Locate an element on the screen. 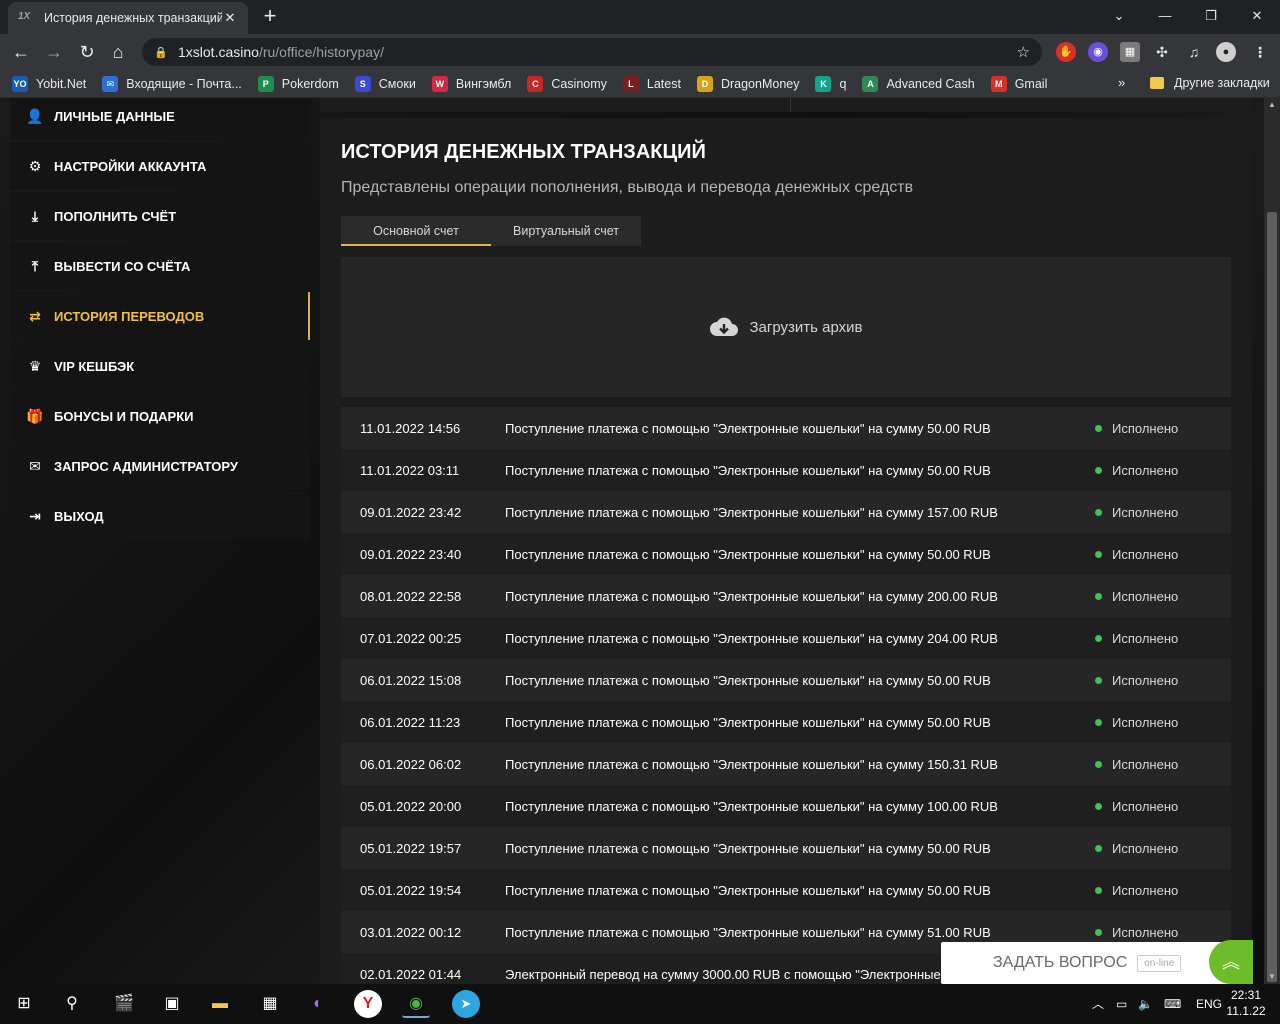  control-panel-icon: ▣ is located at coordinates (172, 1004).